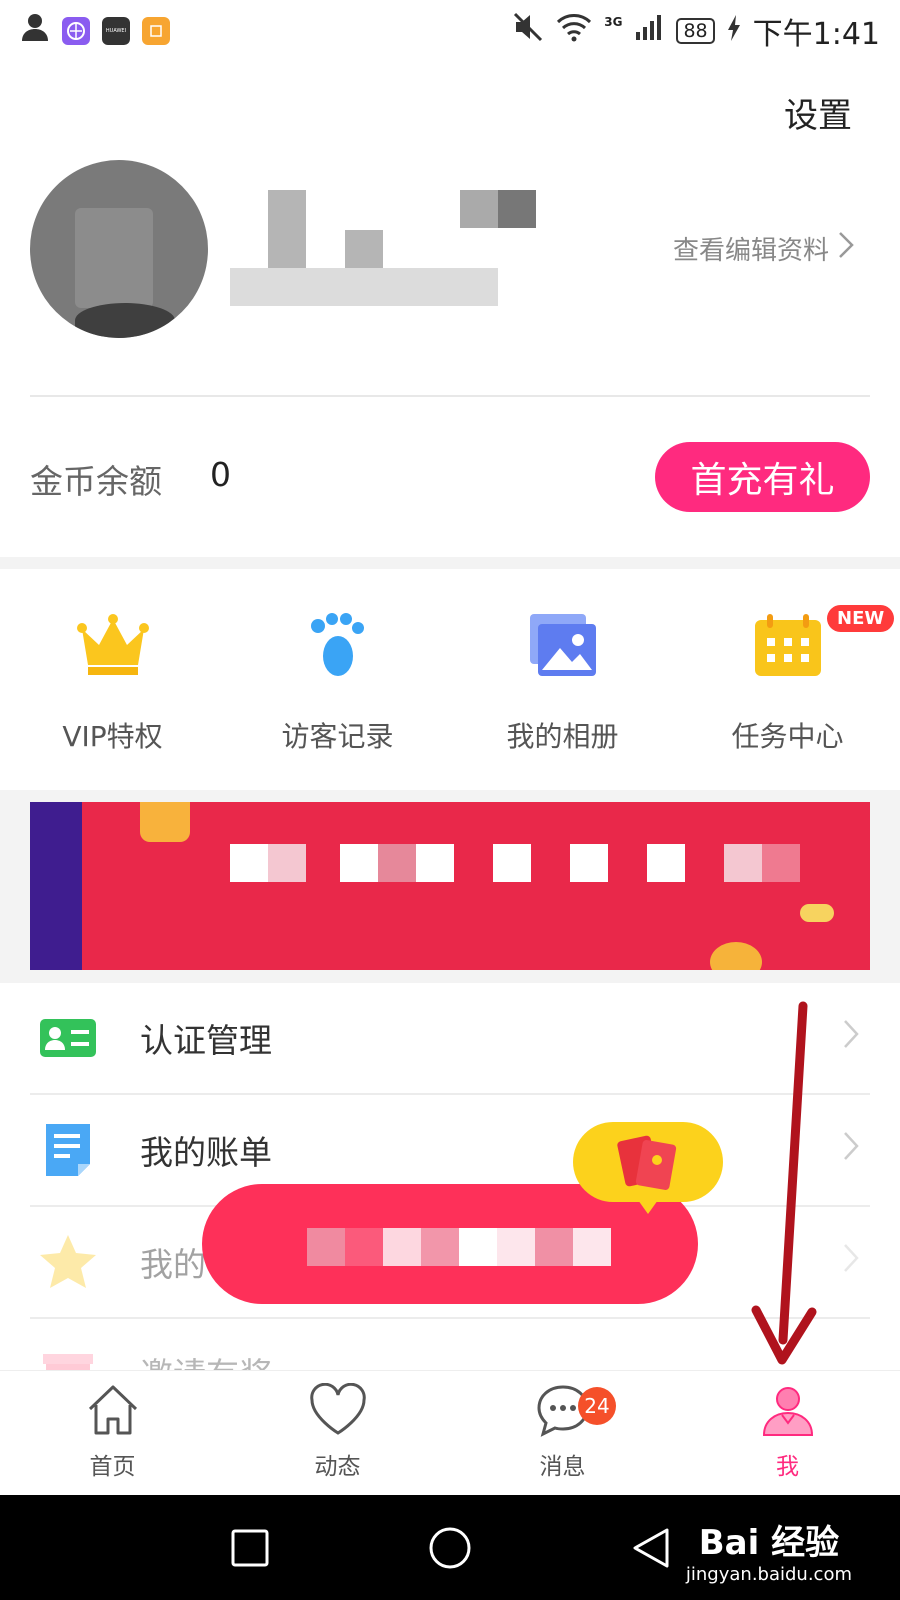 The image size is (900, 1600). What do you see at coordinates (156, 31) in the screenshot?
I see `gift-app-icon` at bounding box center [156, 31].